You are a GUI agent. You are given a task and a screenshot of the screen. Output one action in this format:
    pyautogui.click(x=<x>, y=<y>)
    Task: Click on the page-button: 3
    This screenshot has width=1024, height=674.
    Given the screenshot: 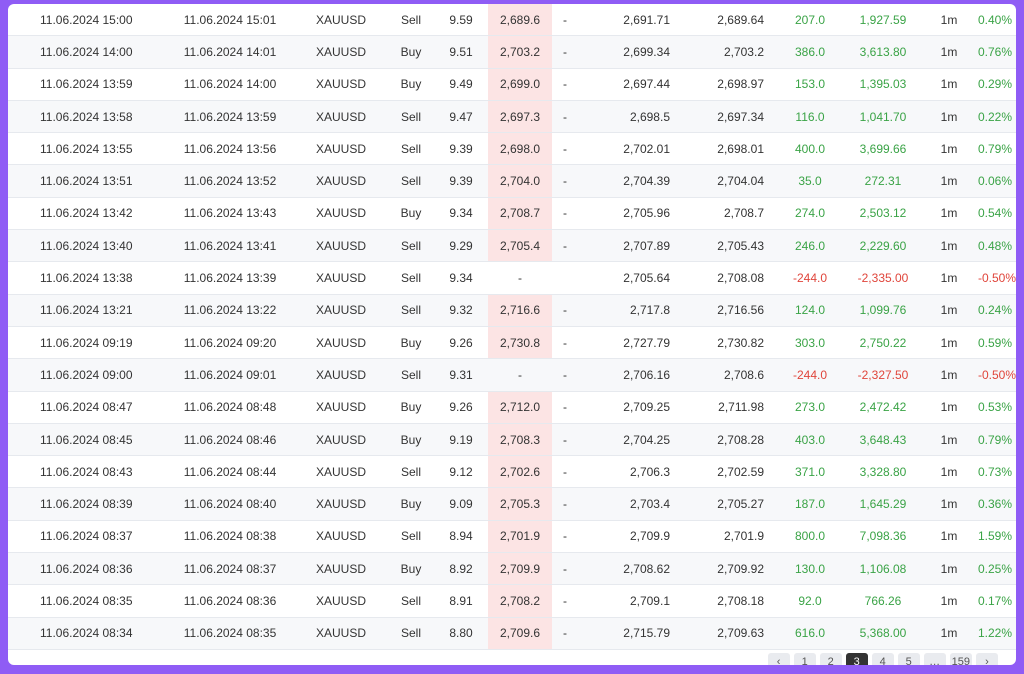 What is the action you would take?
    pyautogui.click(x=856, y=659)
    